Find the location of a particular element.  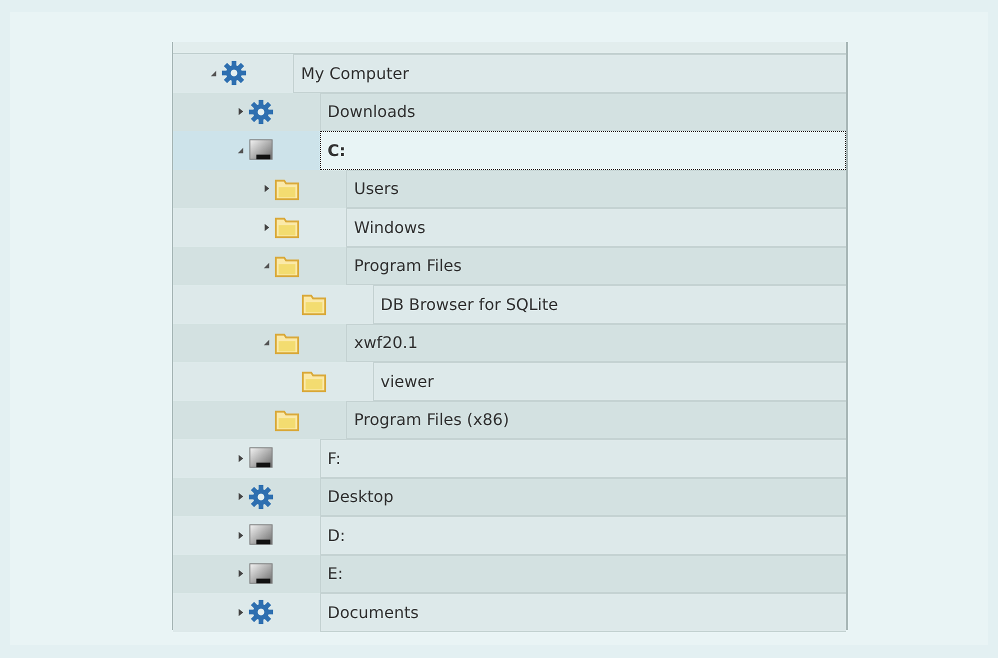

tree-item: Program Files is located at coordinates (509, 265).